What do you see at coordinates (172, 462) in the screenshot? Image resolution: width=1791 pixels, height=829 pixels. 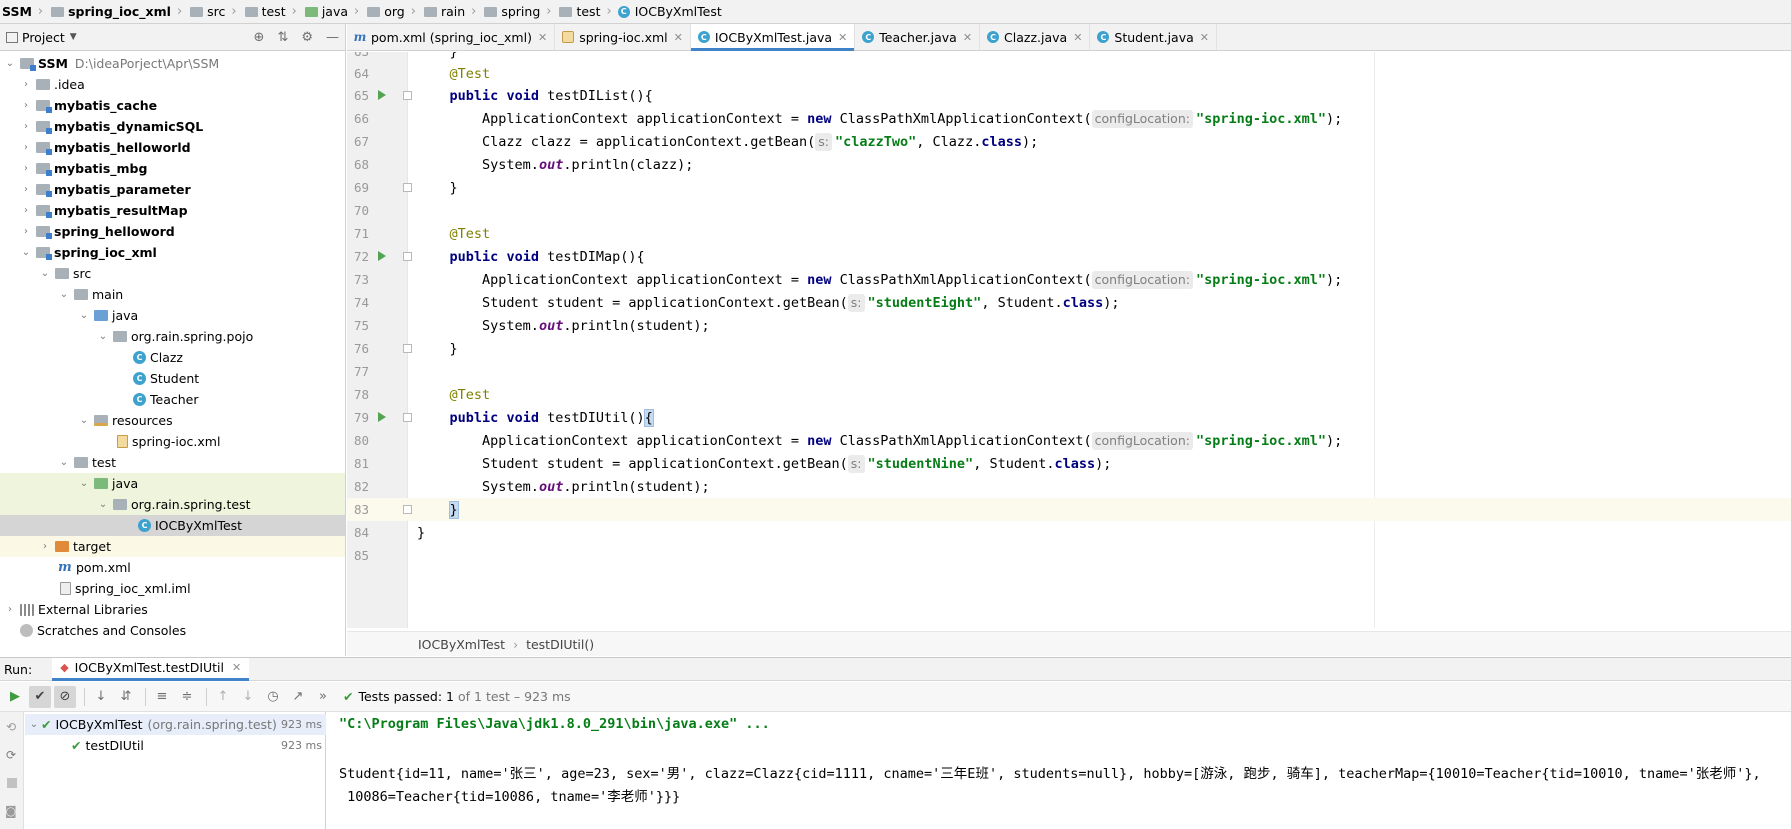 I see `tree-item-test: ⌄ test` at bounding box center [172, 462].